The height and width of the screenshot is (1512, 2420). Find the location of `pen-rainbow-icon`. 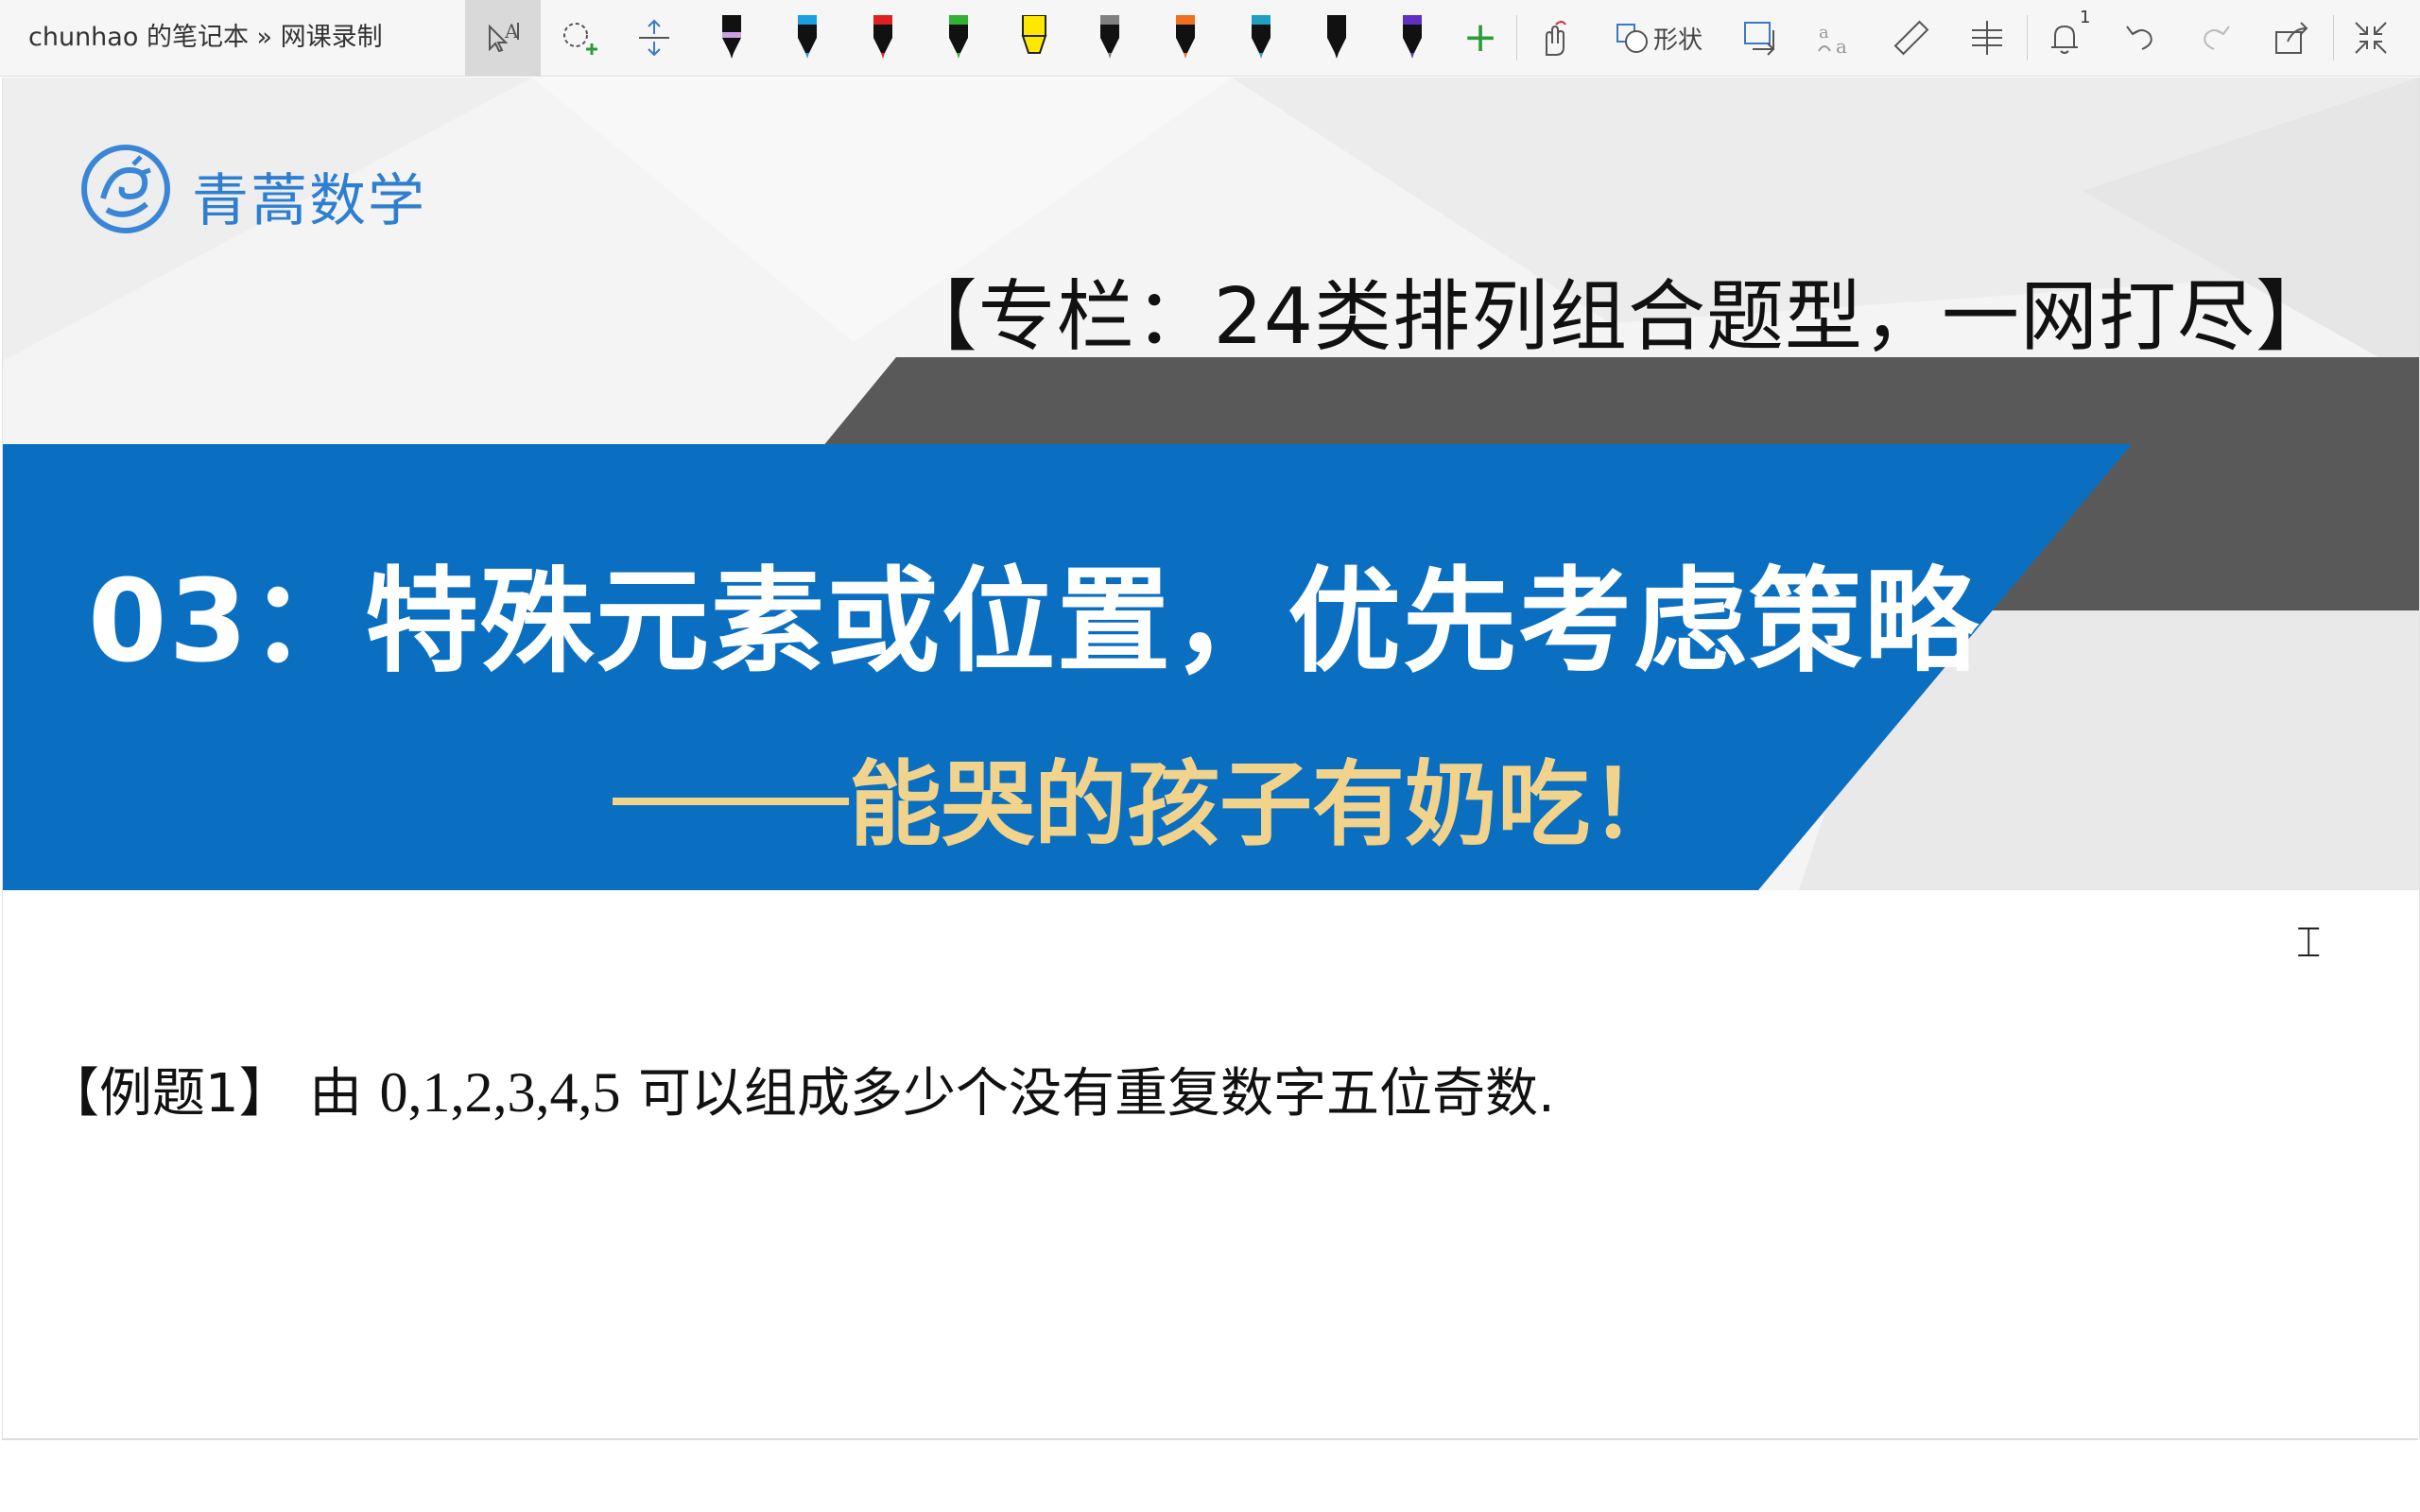

pen-rainbow-icon is located at coordinates (1185, 37).